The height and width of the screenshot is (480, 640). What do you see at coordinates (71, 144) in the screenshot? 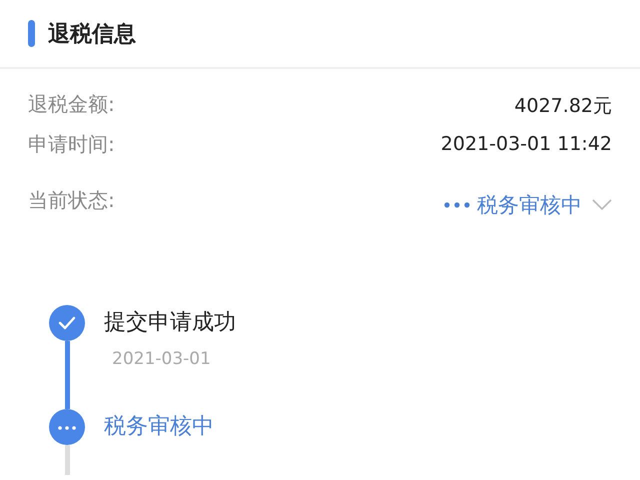
I see `field-label: 申请时间:` at bounding box center [71, 144].